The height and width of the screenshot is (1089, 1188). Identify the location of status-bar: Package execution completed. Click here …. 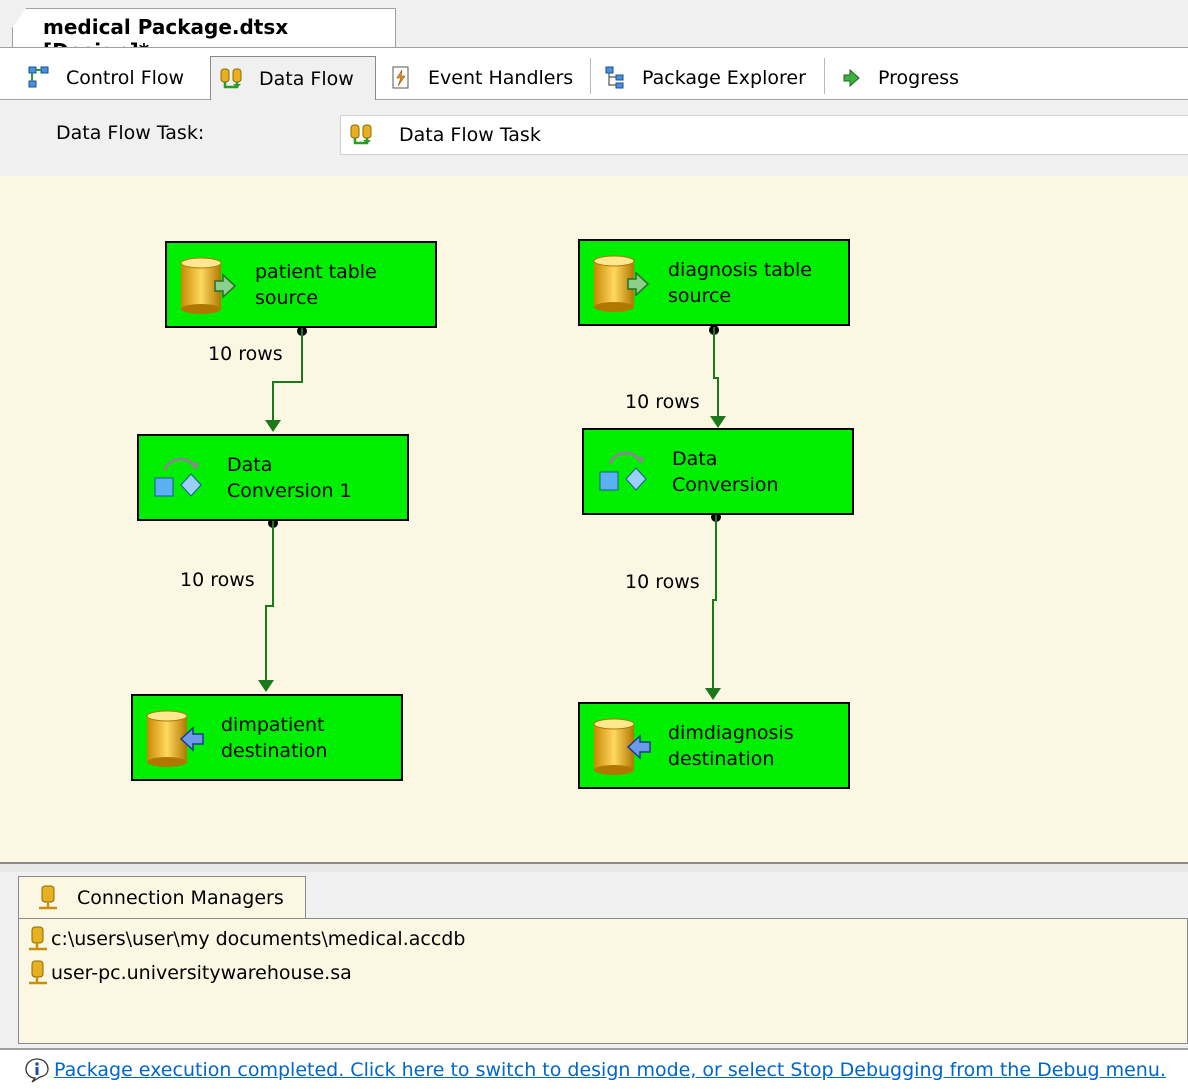
(594, 1068).